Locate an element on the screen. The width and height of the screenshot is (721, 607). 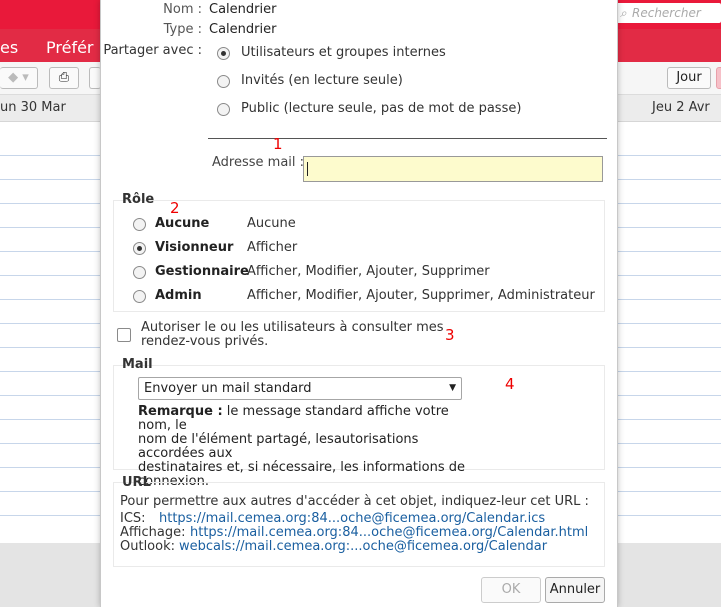
day-view-button: Jour is located at coordinates (689, 78).